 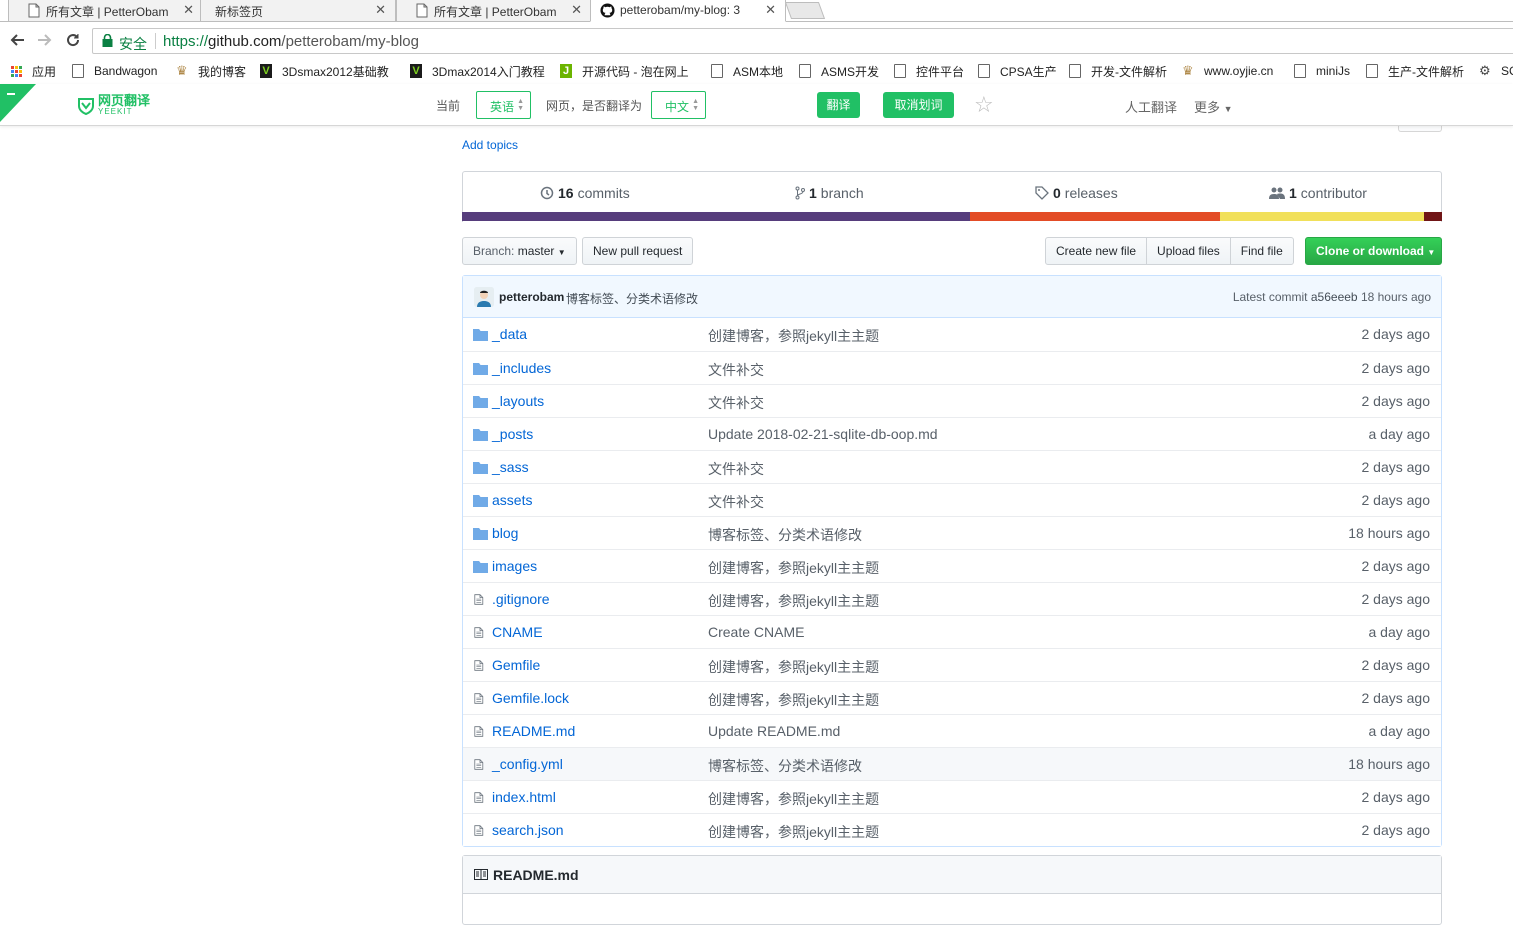 I want to click on commit-sha-link: a56eeeb, so click(x=1334, y=297).